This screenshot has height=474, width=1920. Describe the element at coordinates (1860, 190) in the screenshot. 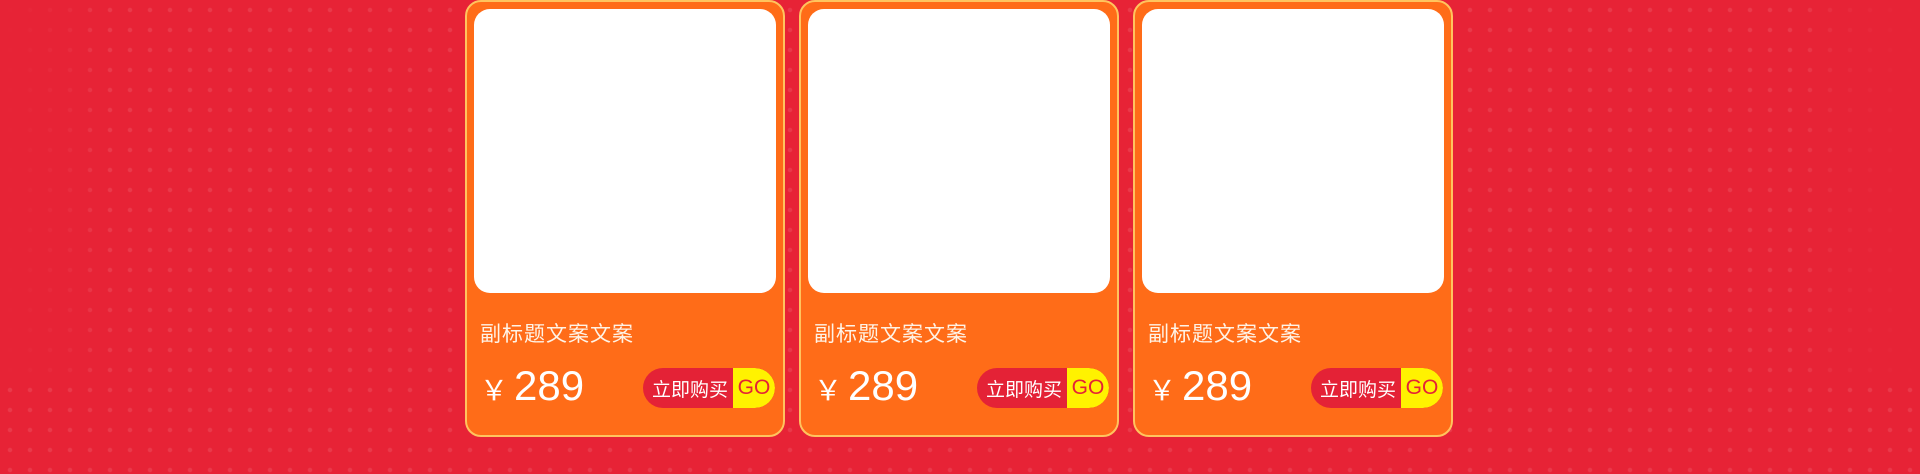

I see `background-fade-right` at that location.